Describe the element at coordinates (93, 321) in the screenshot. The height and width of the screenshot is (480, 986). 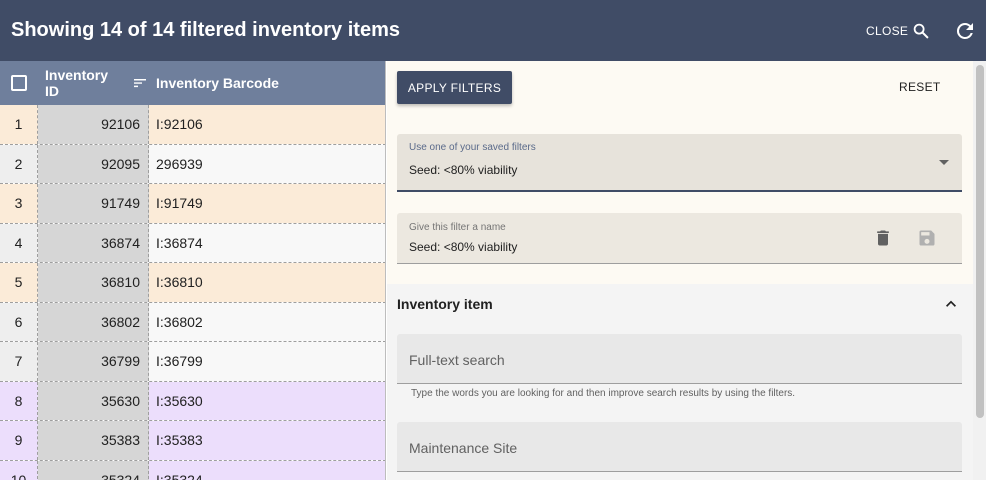
I see `inventory-id-cell: 36802` at that location.